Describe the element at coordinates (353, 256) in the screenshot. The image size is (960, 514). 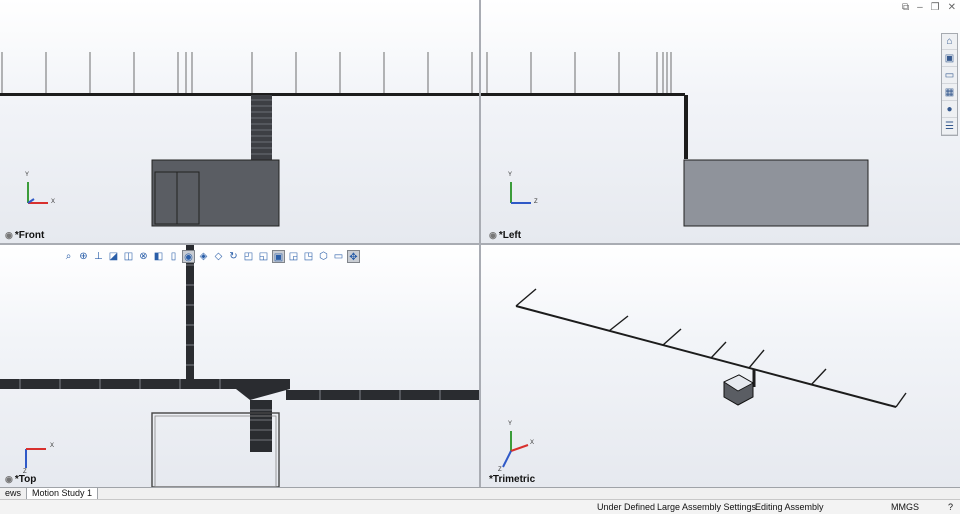
I see `move-view-icon: ✥` at that location.